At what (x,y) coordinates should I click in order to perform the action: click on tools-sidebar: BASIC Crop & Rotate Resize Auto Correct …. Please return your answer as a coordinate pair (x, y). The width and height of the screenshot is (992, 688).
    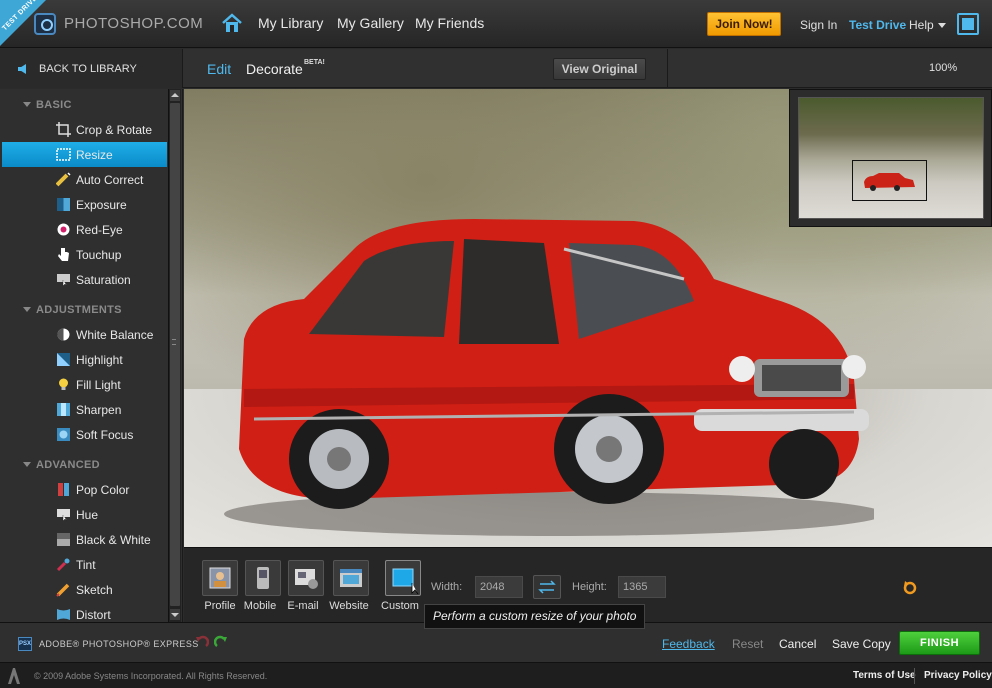
    Looking at the image, I should click on (91, 355).